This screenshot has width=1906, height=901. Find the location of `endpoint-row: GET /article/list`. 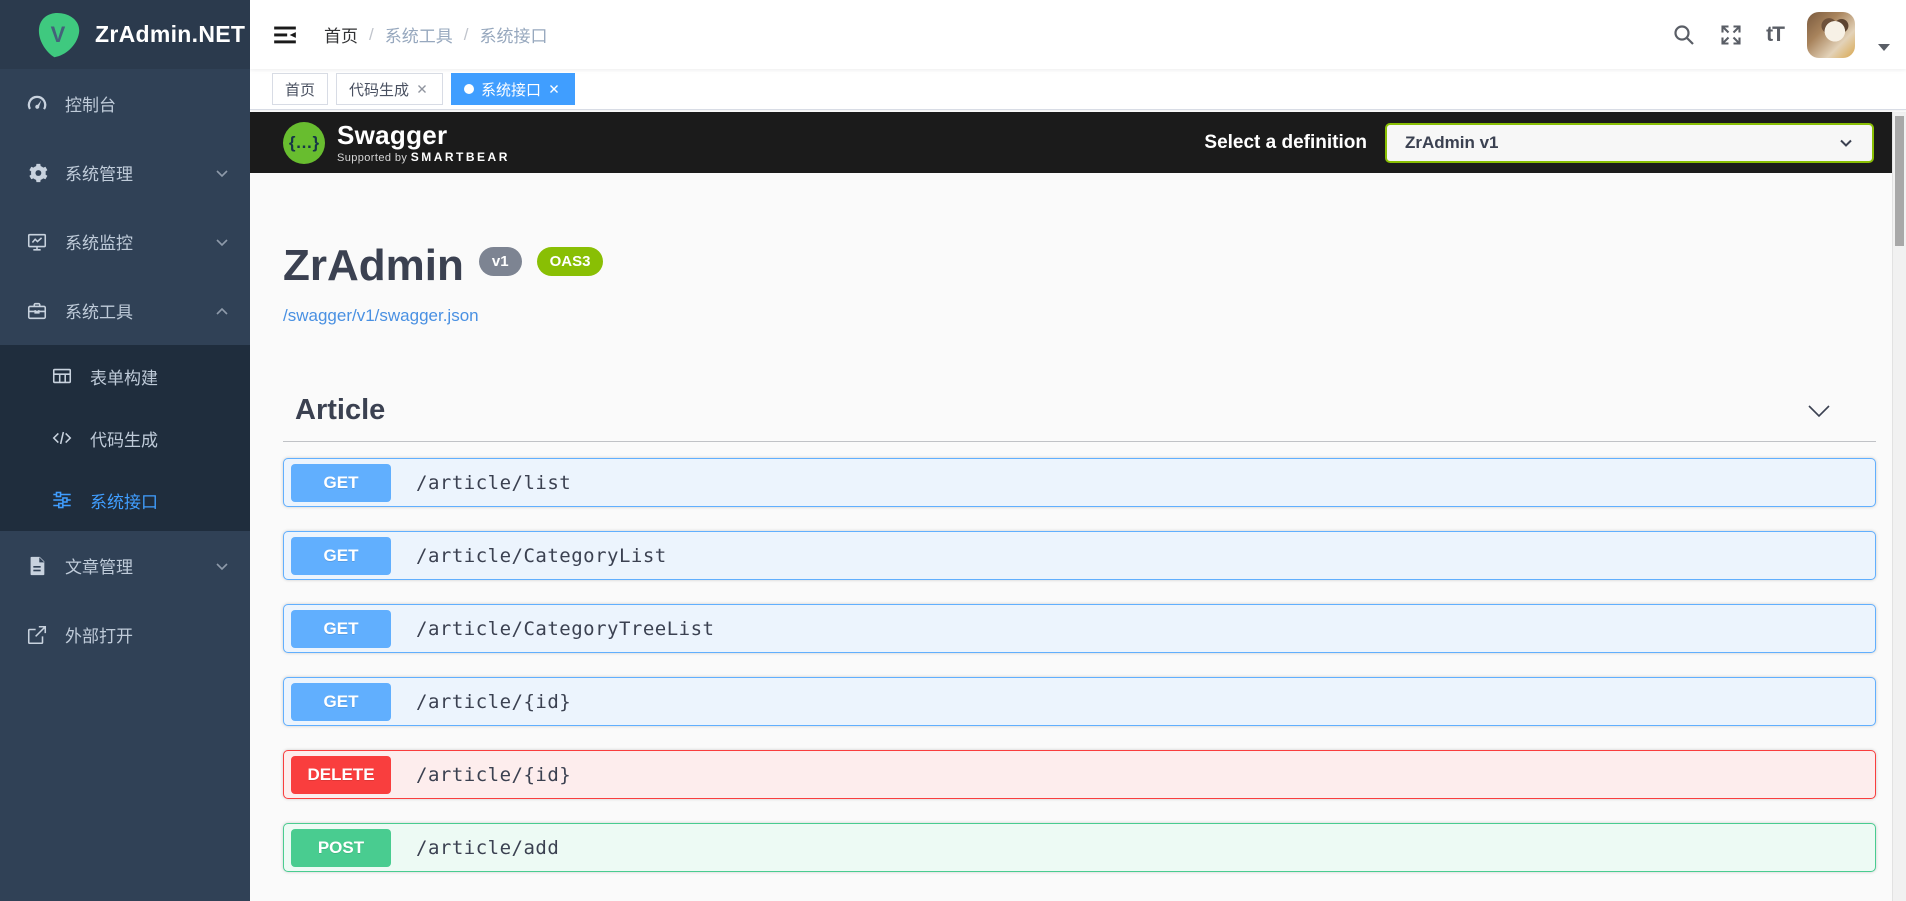

endpoint-row: GET /article/list is located at coordinates (1079, 483).